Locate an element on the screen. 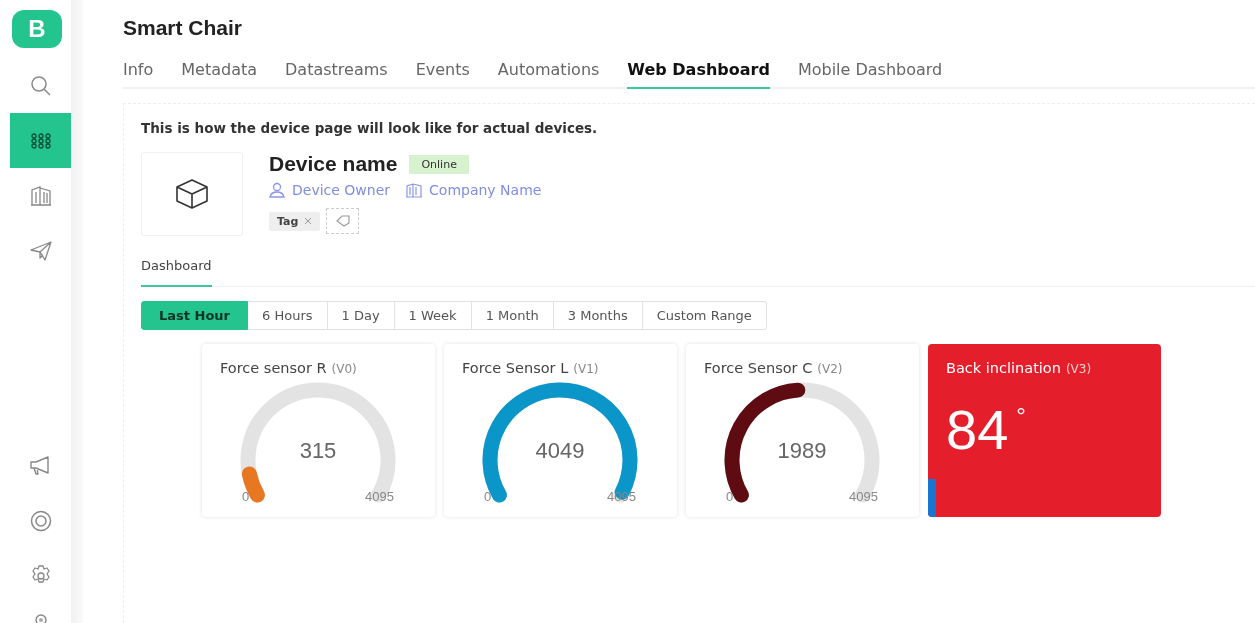 The height and width of the screenshot is (623, 1255). pin-label: (V0) is located at coordinates (344, 369).